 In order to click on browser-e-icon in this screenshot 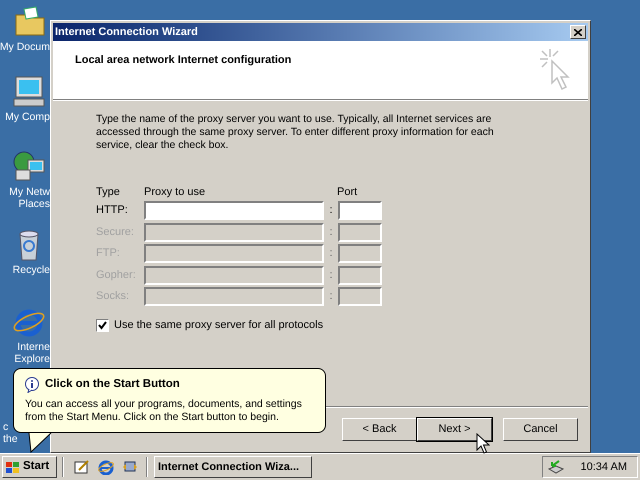, I will do `click(106, 467)`.